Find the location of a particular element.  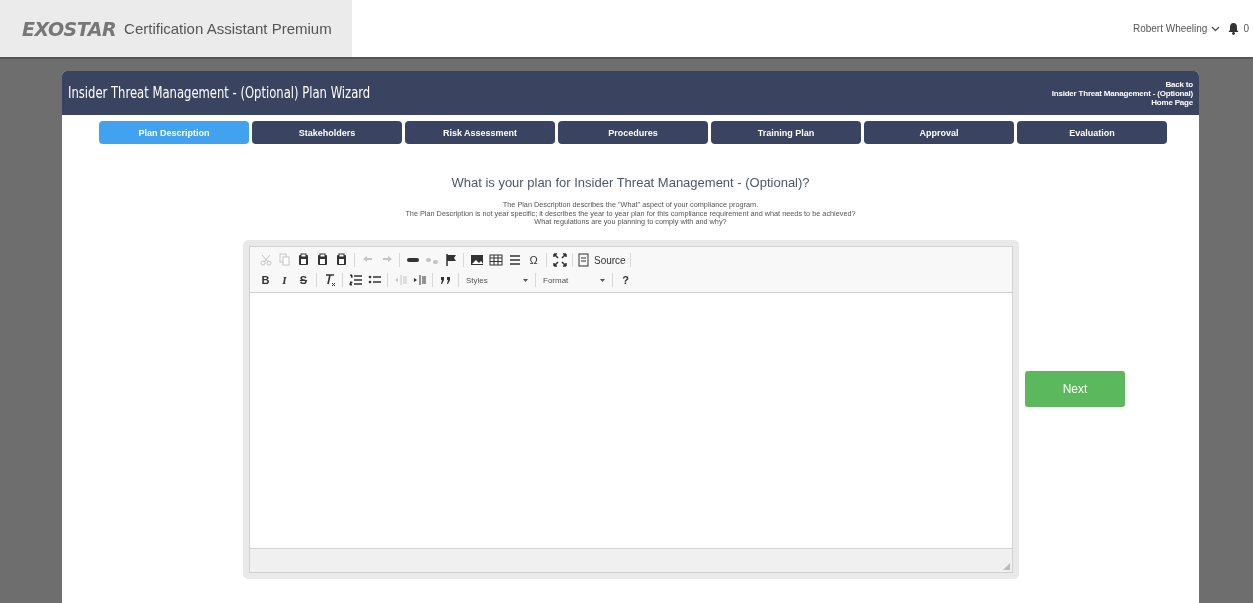

back-link: Back to Insider Threat Management - (Optional) Home Page is located at coordinates (1122, 93).